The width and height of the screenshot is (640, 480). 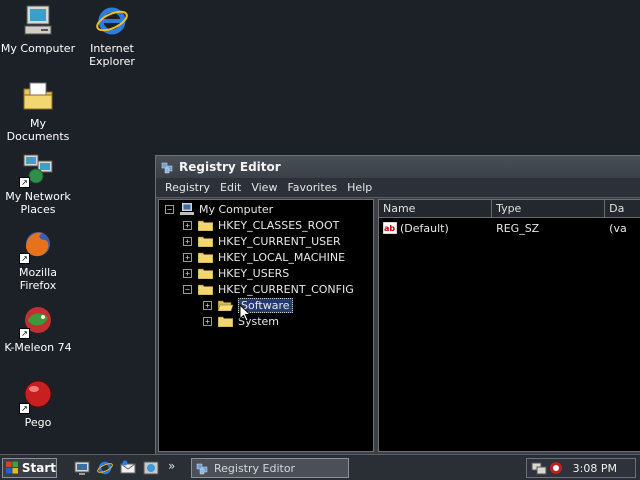 What do you see at coordinates (37, 170) in the screenshot?
I see `network-places-icon: ↗` at bounding box center [37, 170].